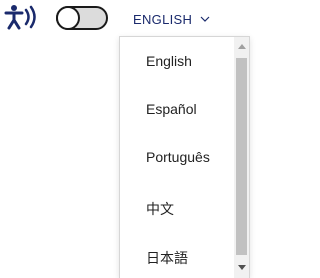 This screenshot has height=278, width=320. I want to click on language-option-chinese: 中文, so click(160, 209).